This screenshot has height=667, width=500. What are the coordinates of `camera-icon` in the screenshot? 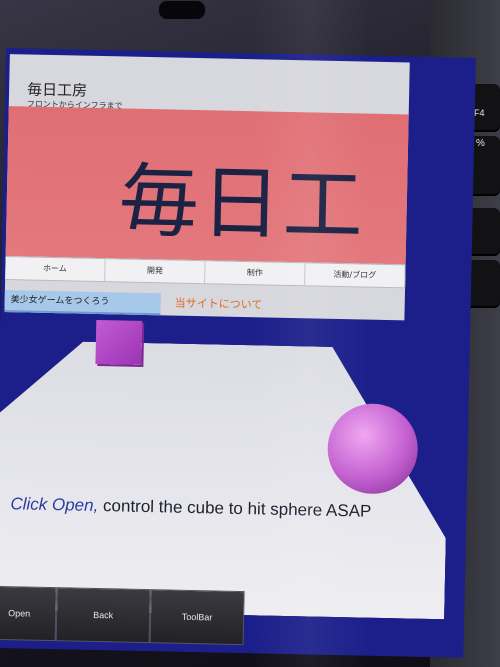 It's located at (182, 10).